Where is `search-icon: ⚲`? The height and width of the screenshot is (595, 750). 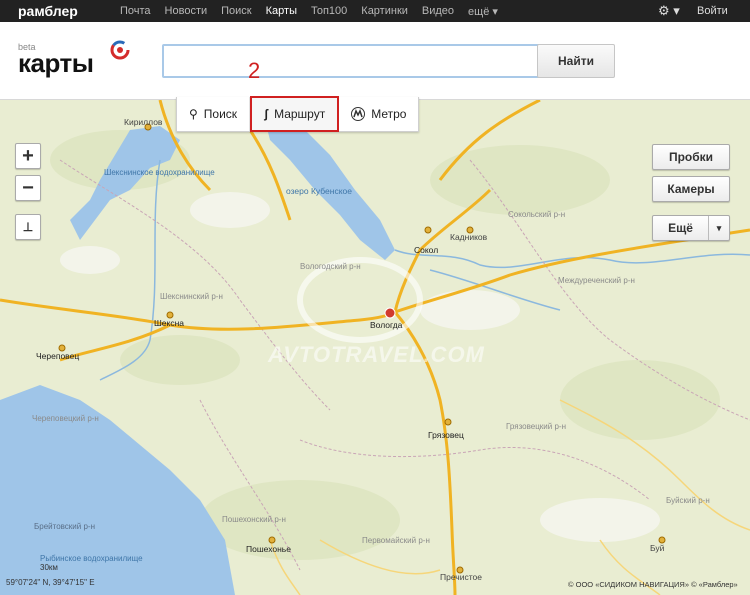 search-icon: ⚲ is located at coordinates (193, 114).